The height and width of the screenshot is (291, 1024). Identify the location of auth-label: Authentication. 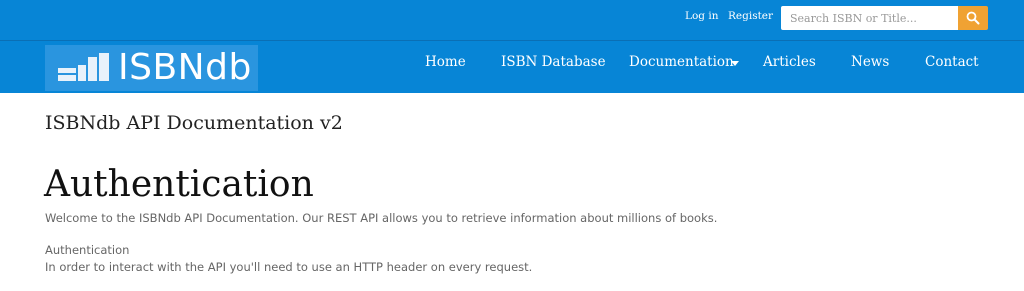
(87, 250).